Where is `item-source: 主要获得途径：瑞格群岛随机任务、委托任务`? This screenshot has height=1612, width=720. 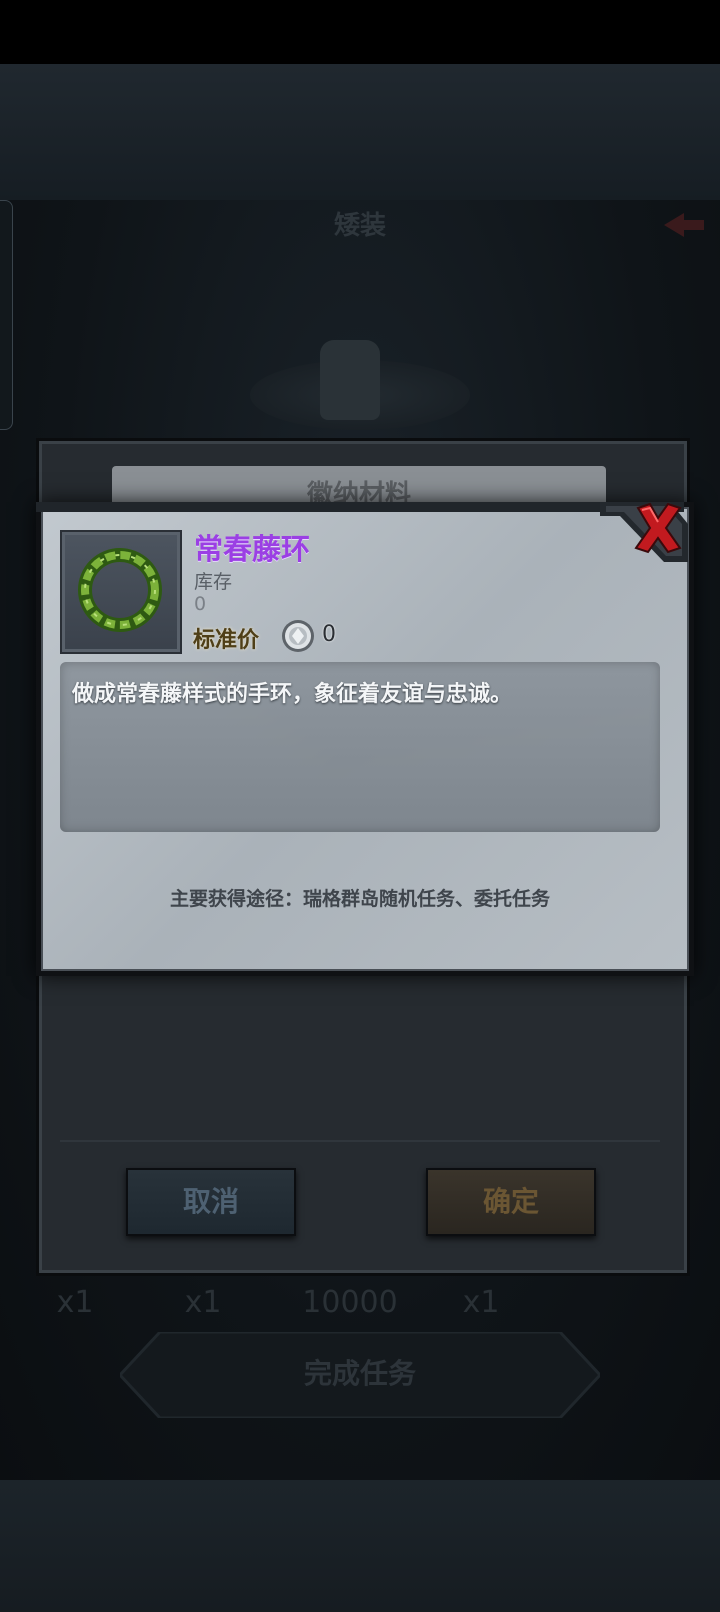
item-source: 主要获得途径：瑞格群岛随机任务、委托任务 is located at coordinates (359, 899).